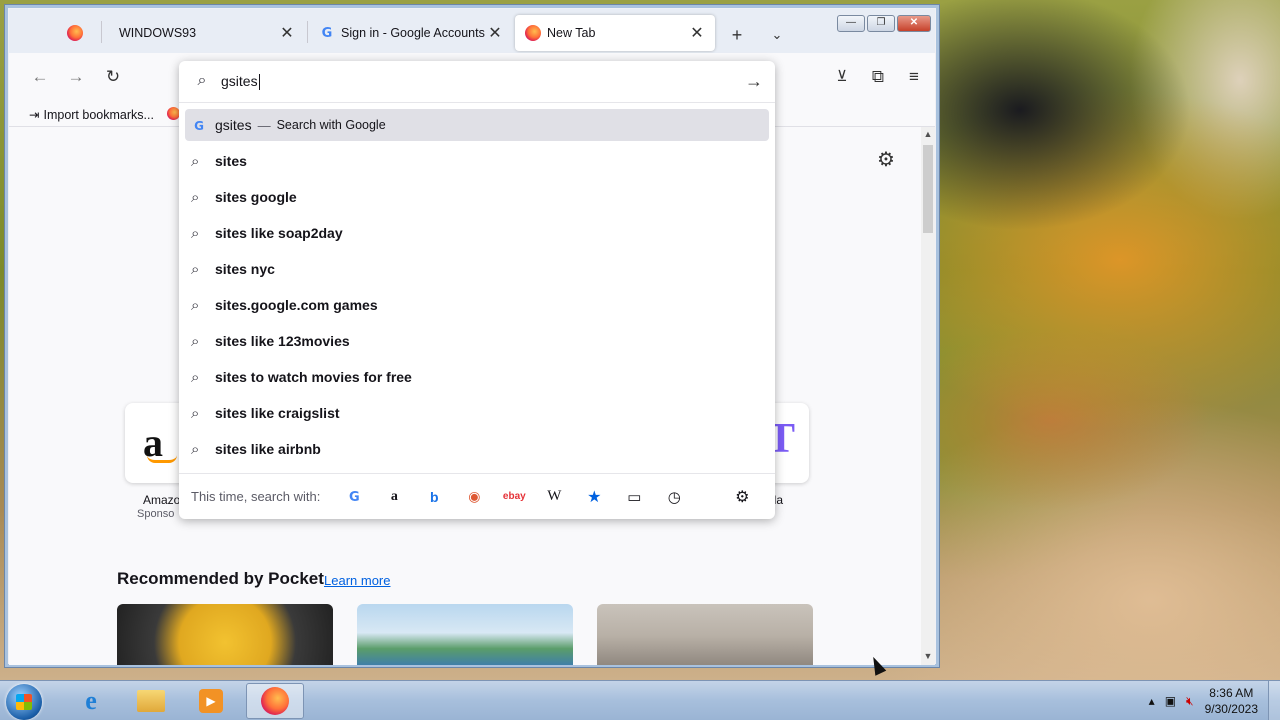 This screenshot has width=1280, height=720. I want to click on minimize-button: —, so click(851, 23).